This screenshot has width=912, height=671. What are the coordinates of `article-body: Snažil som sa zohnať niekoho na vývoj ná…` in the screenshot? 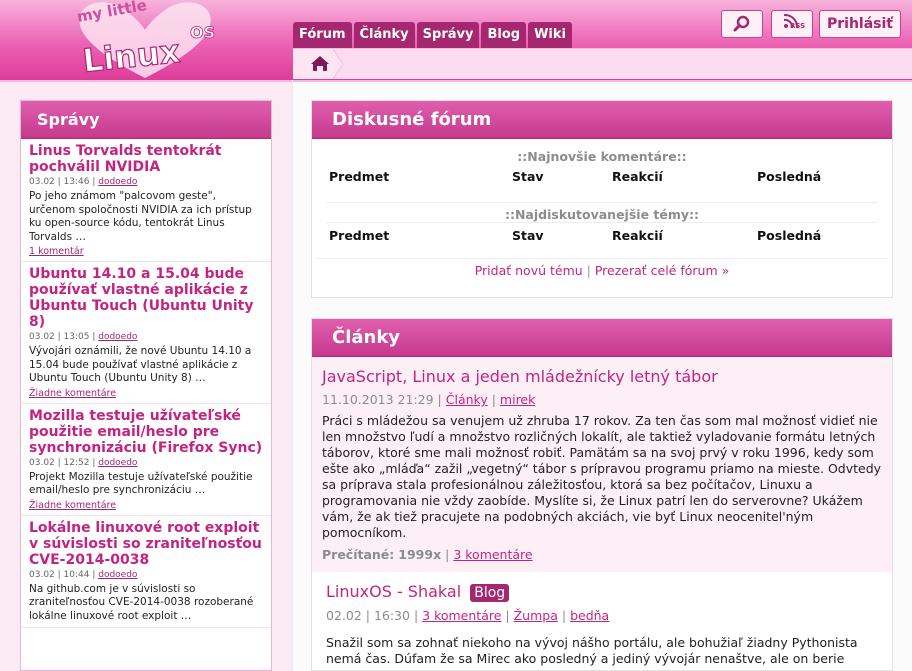 It's located at (592, 650).